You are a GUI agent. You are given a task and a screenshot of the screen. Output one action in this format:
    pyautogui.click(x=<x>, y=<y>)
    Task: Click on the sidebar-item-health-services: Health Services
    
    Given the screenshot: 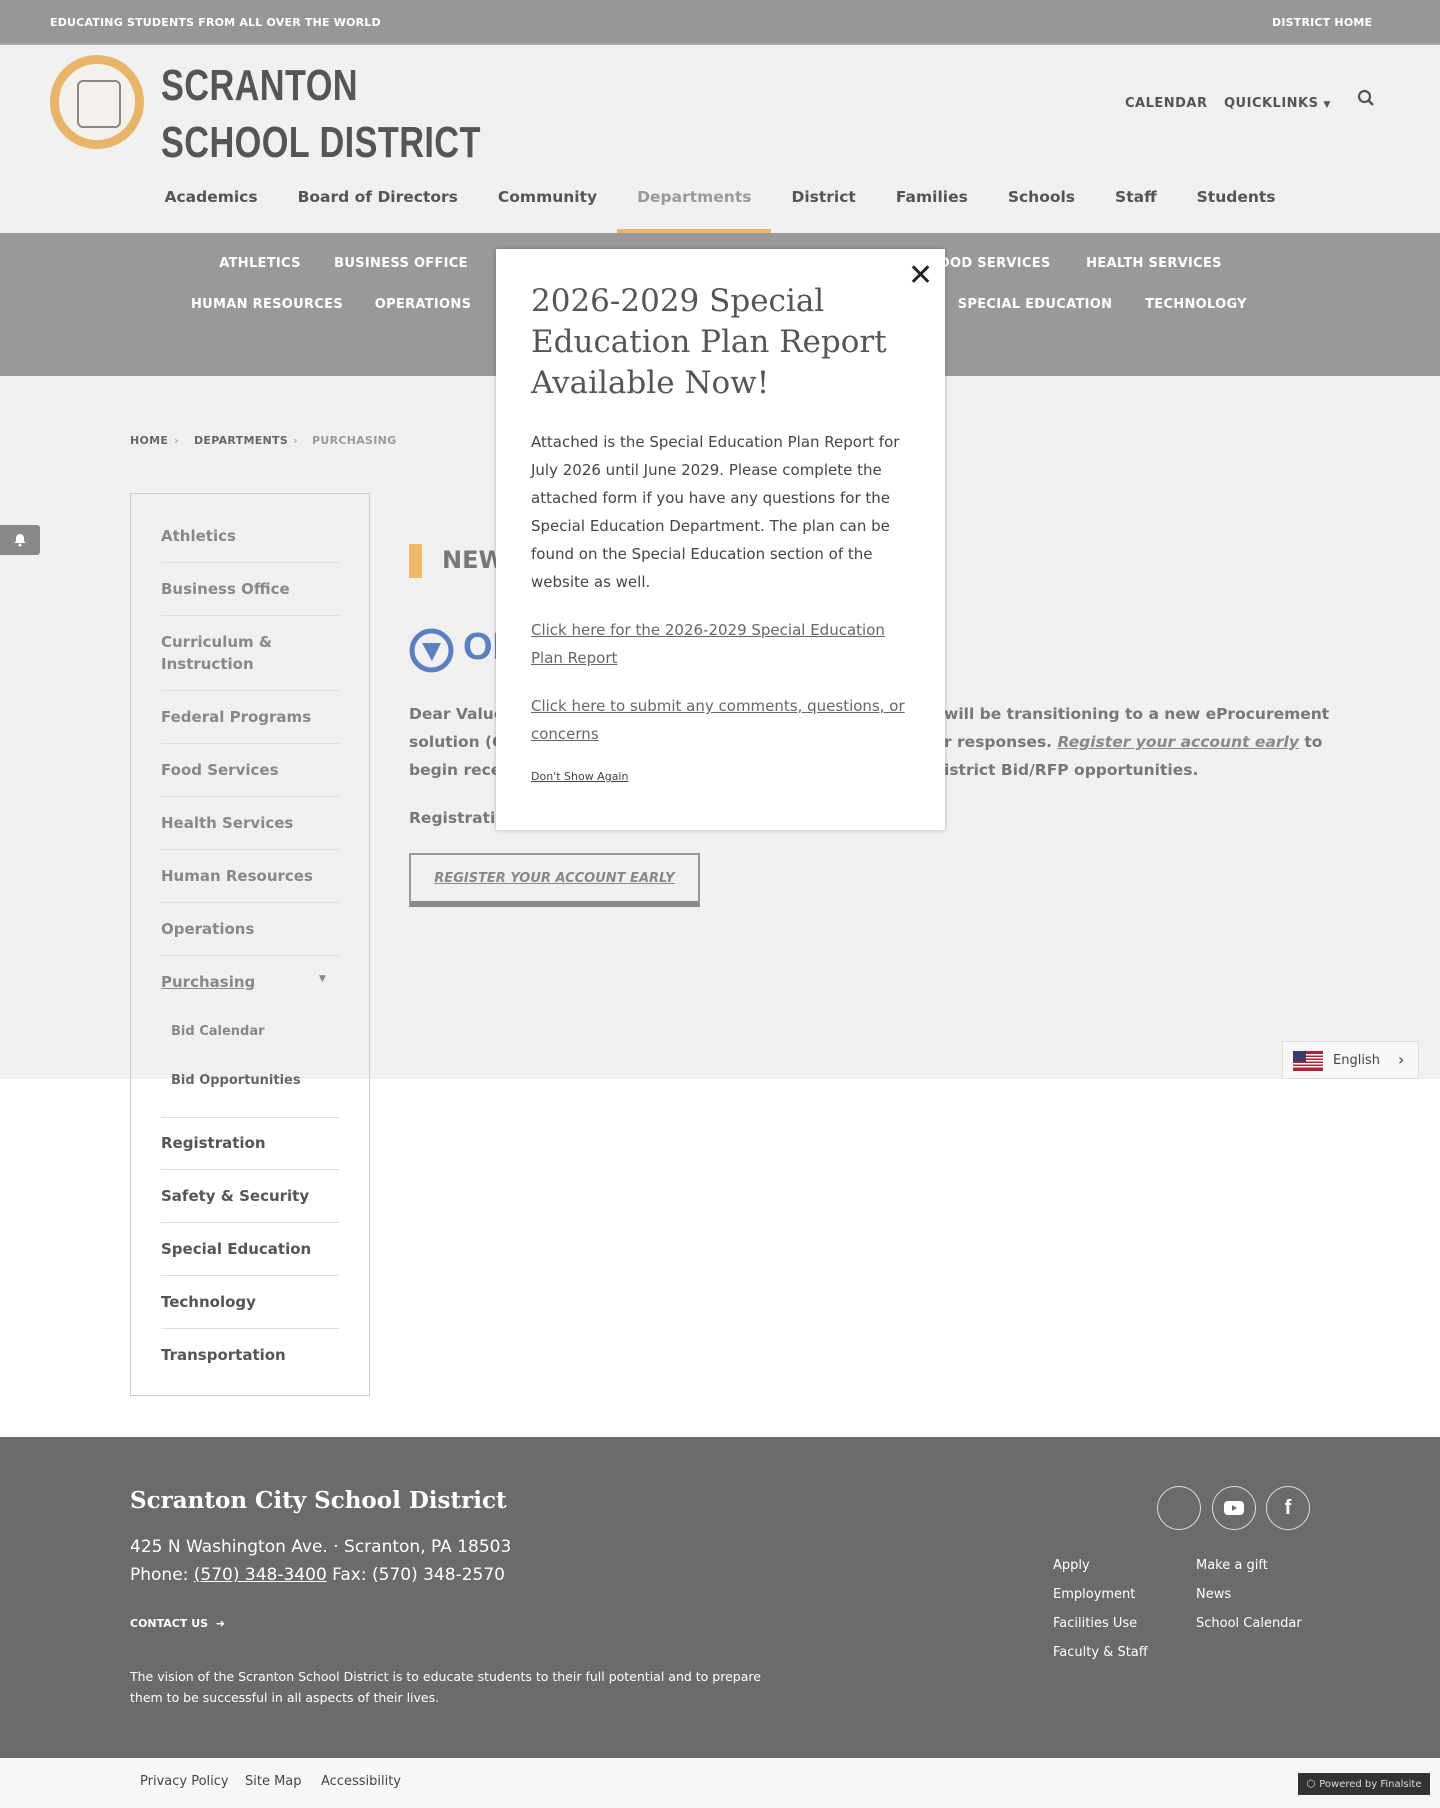 What is the action you would take?
    pyautogui.click(x=250, y=823)
    